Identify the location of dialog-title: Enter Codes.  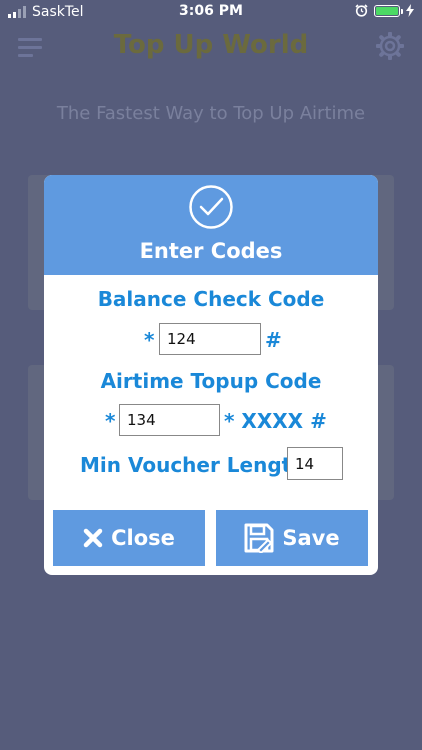
(211, 251).